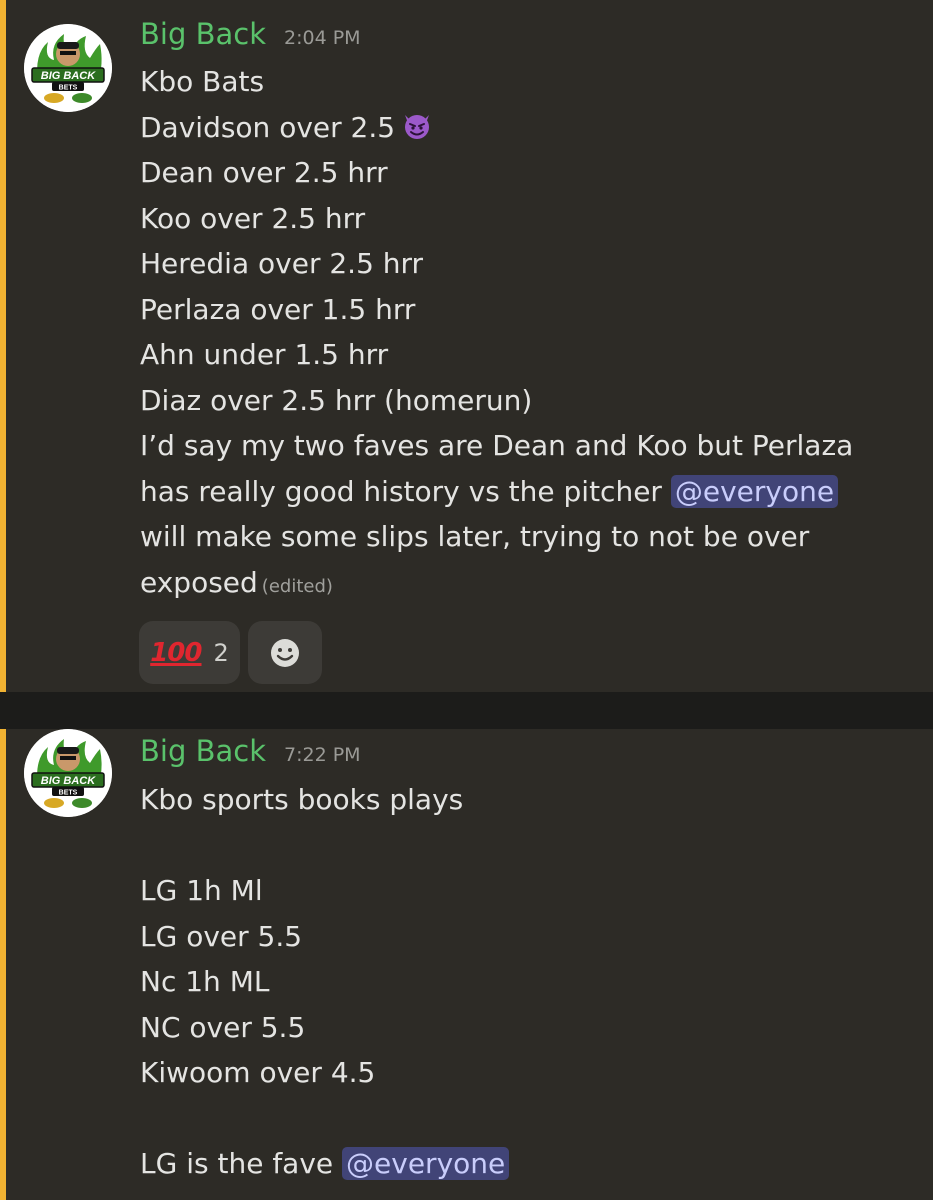 The height and width of the screenshot is (1200, 933). Describe the element at coordinates (322, 755) in the screenshot. I see `timestamp: 7:22 PM` at that location.